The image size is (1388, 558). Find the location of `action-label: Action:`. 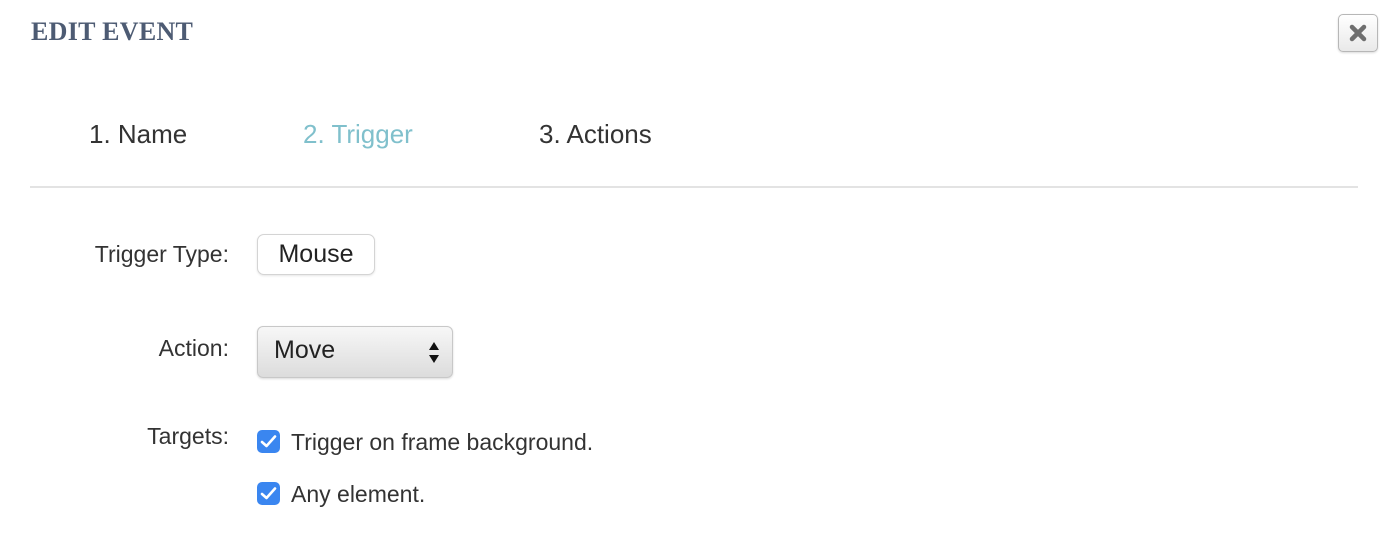

action-label: Action: is located at coordinates (193, 348).